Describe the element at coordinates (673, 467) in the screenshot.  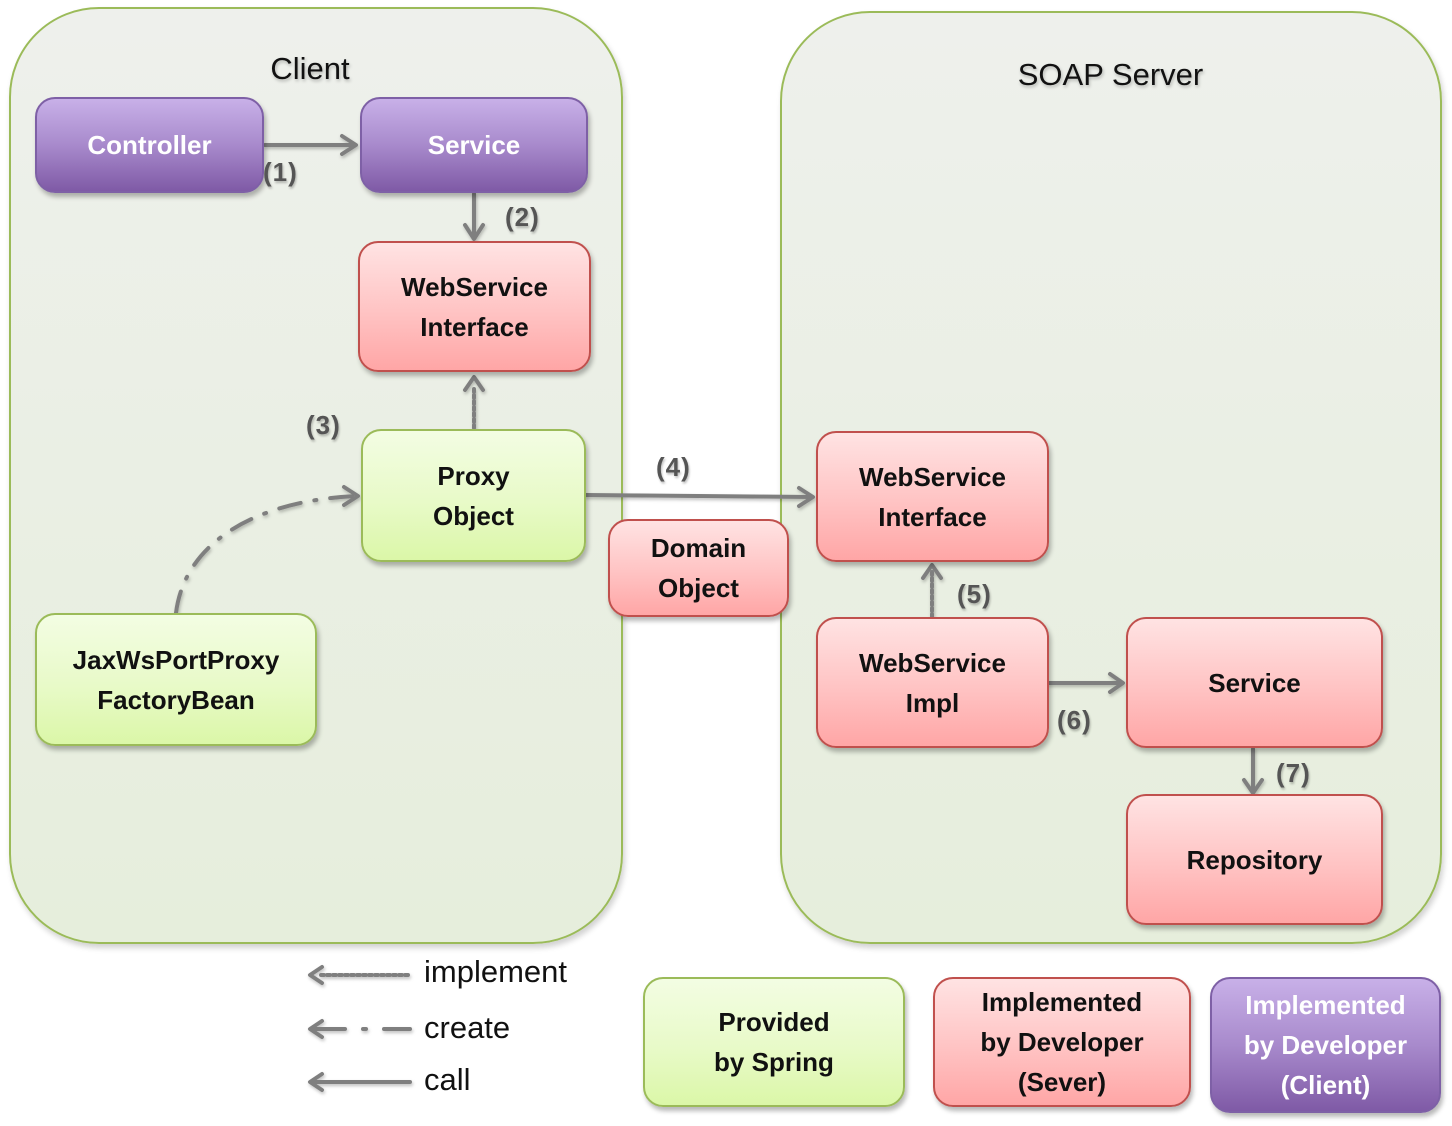
I see `step-label-4: (4)` at that location.